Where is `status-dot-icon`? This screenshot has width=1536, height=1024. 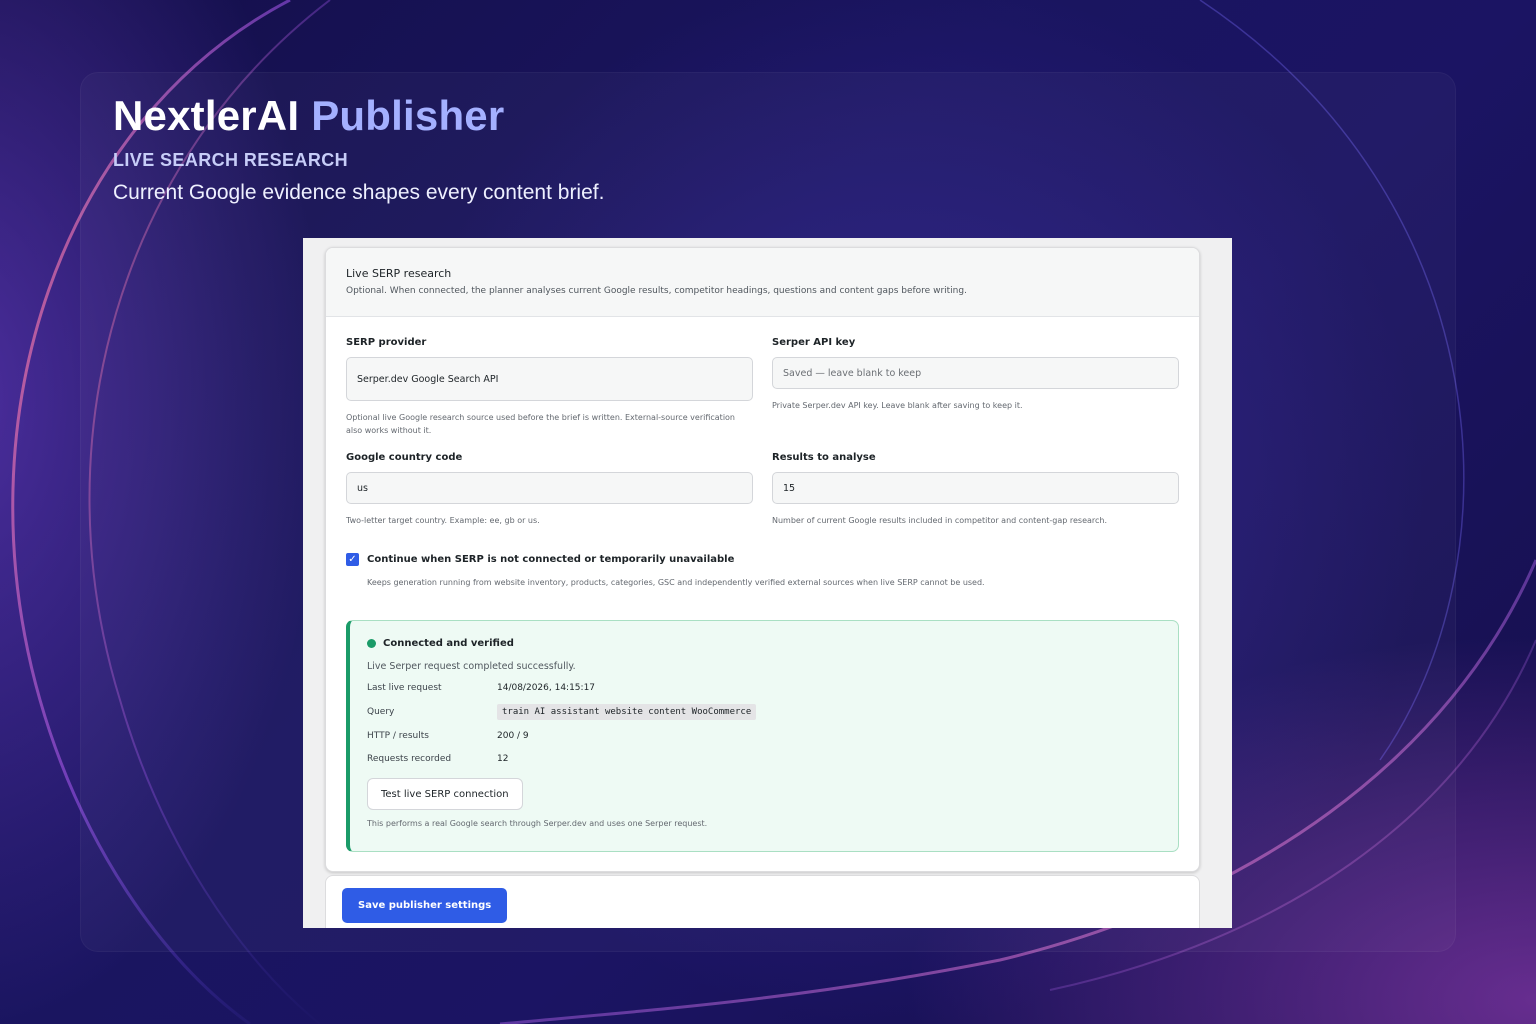 status-dot-icon is located at coordinates (371, 643).